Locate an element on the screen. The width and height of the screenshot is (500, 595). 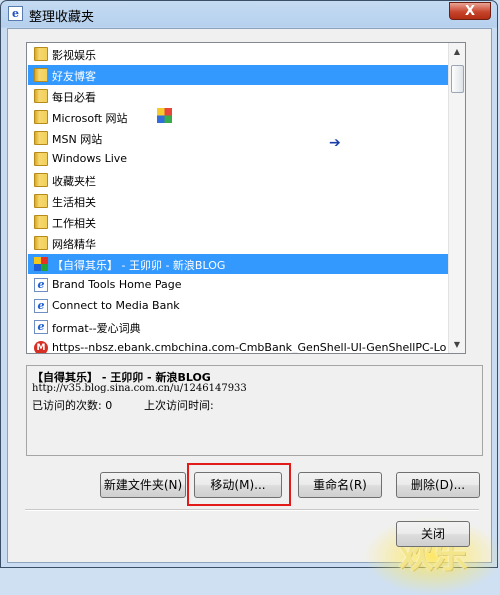
list-item-label: 好友博客 is located at coordinates (74, 76).